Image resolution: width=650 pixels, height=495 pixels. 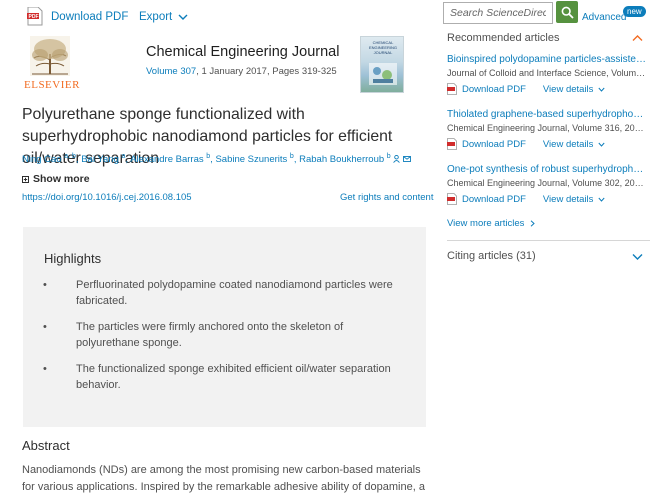 I want to click on volume-link: Volume 307, so click(x=171, y=71).